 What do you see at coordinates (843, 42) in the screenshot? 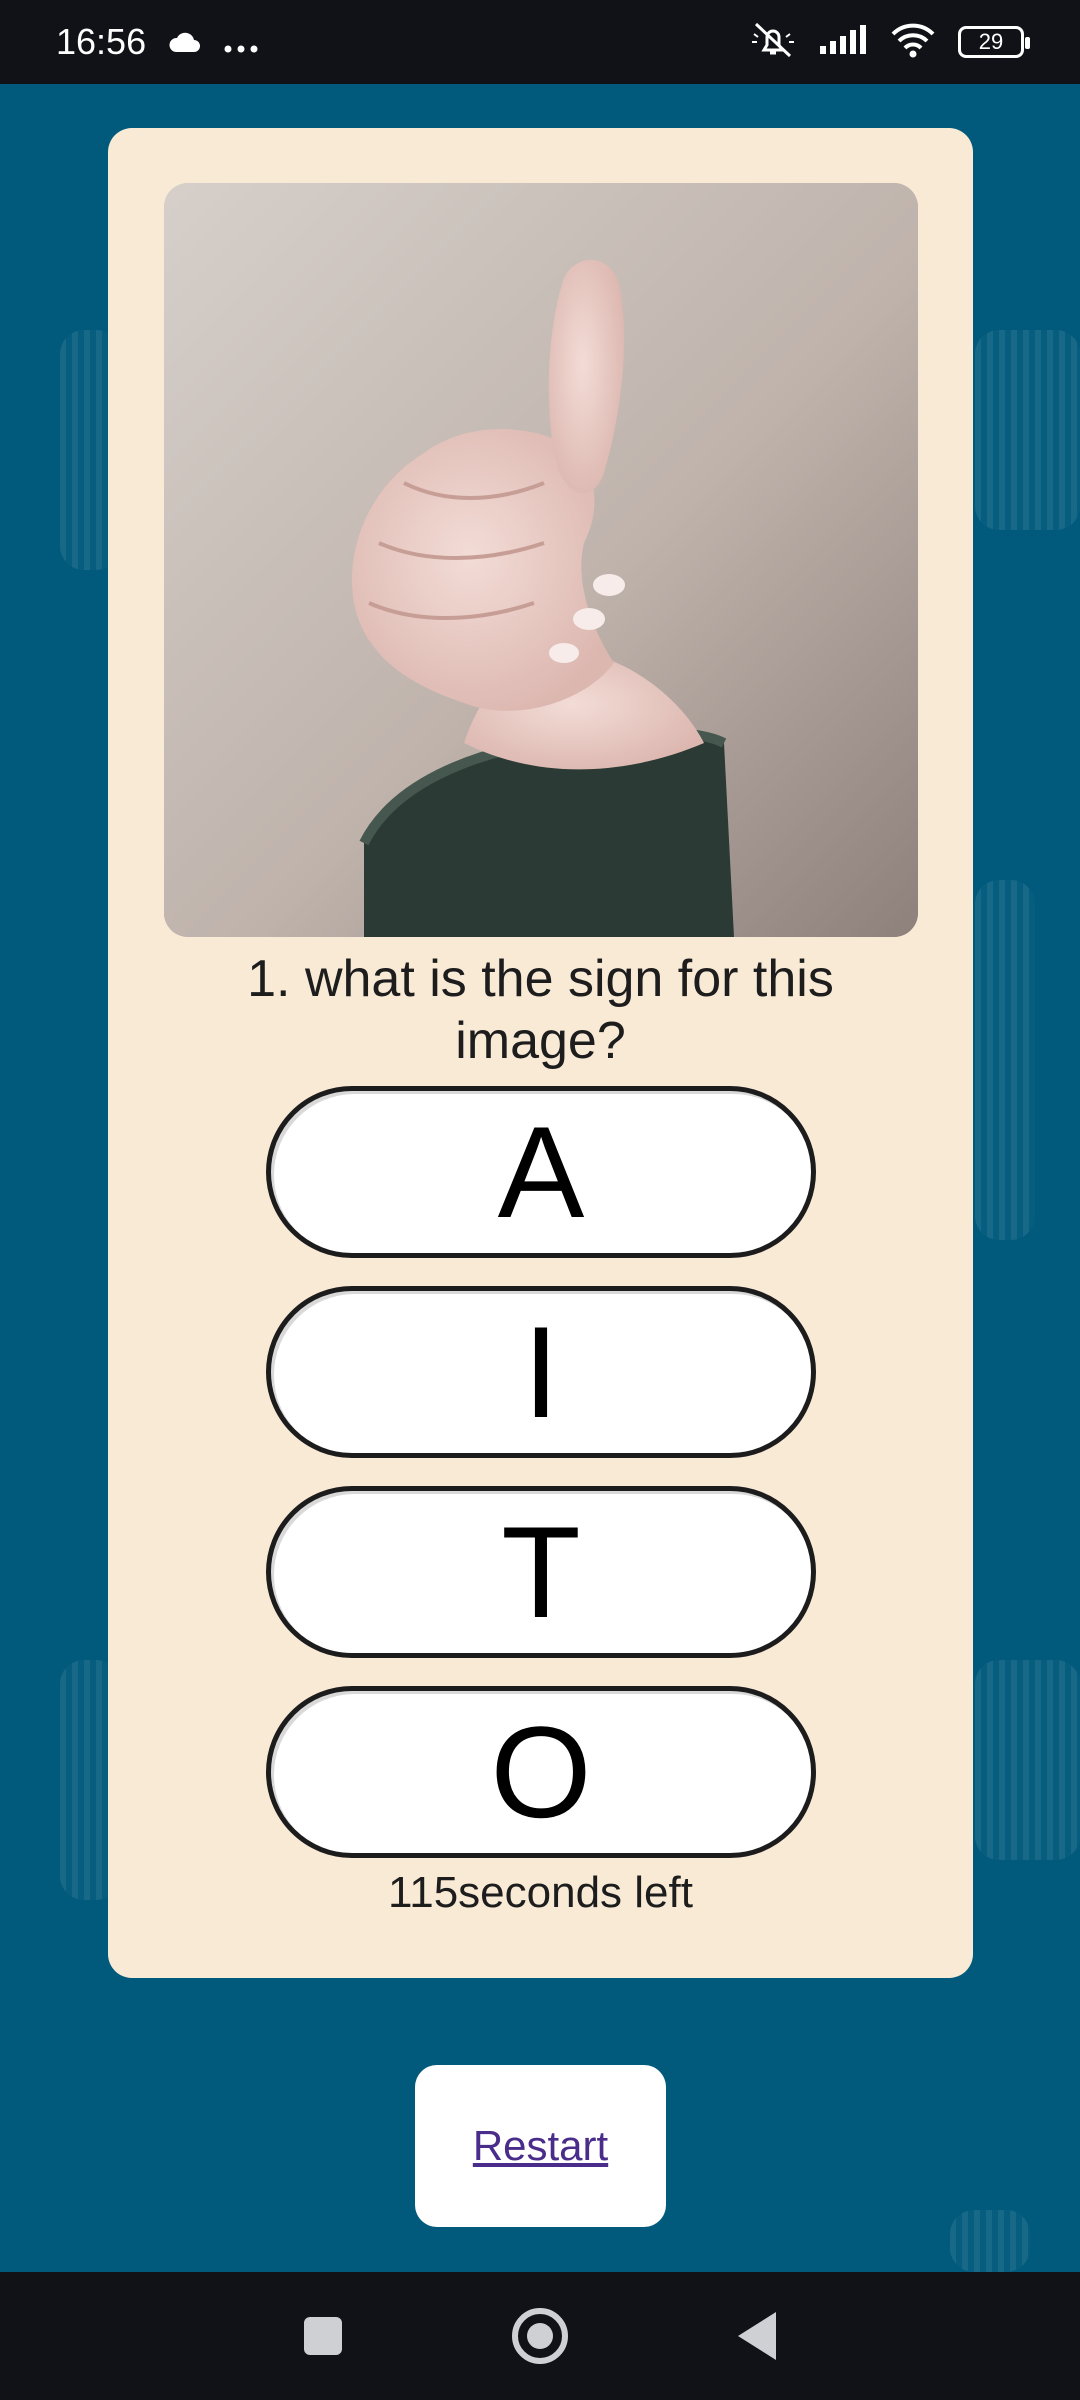
I see `signal-icon` at bounding box center [843, 42].